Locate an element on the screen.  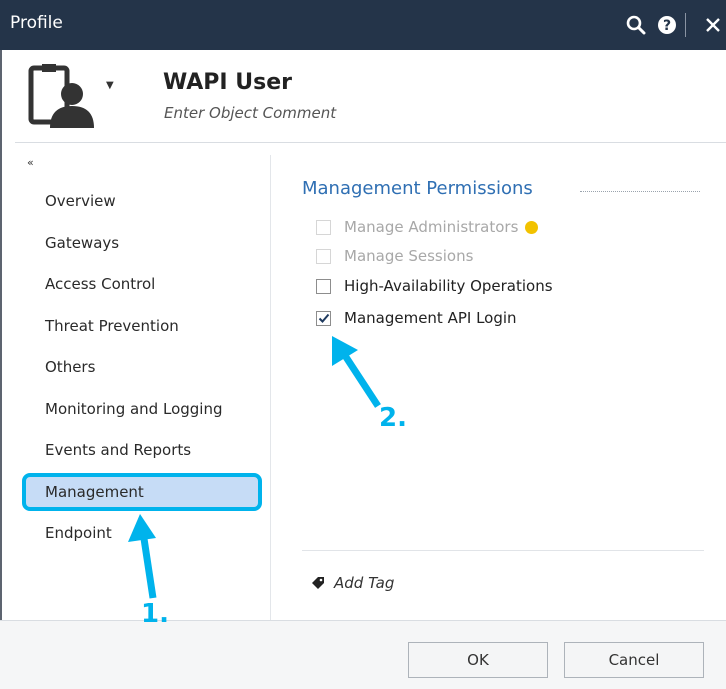
annotation-step-2: 2. is located at coordinates (393, 418).